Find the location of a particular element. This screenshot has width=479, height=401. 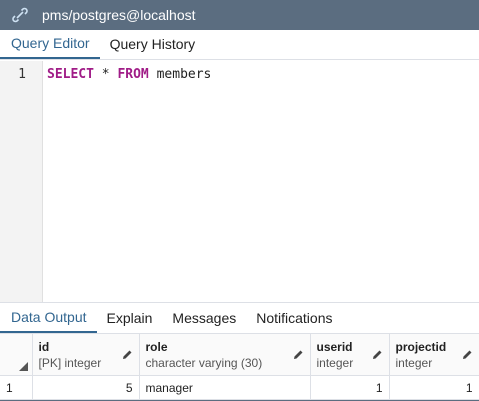

tab-notifications: Notifications is located at coordinates (294, 317).